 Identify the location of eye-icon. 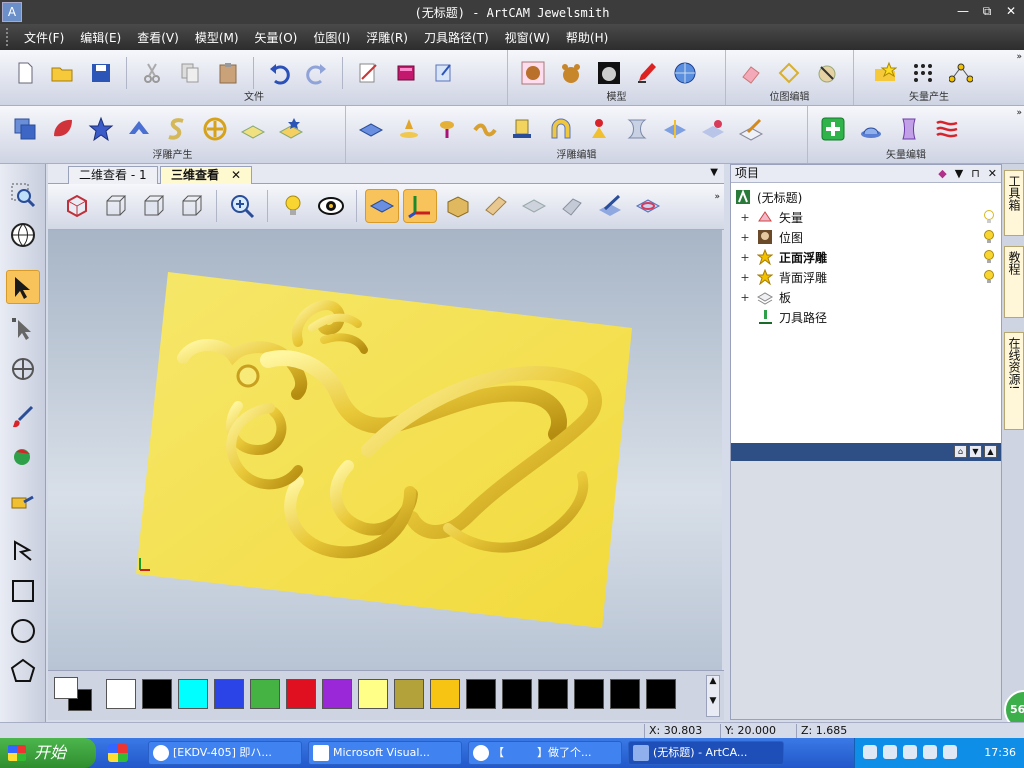
(331, 206).